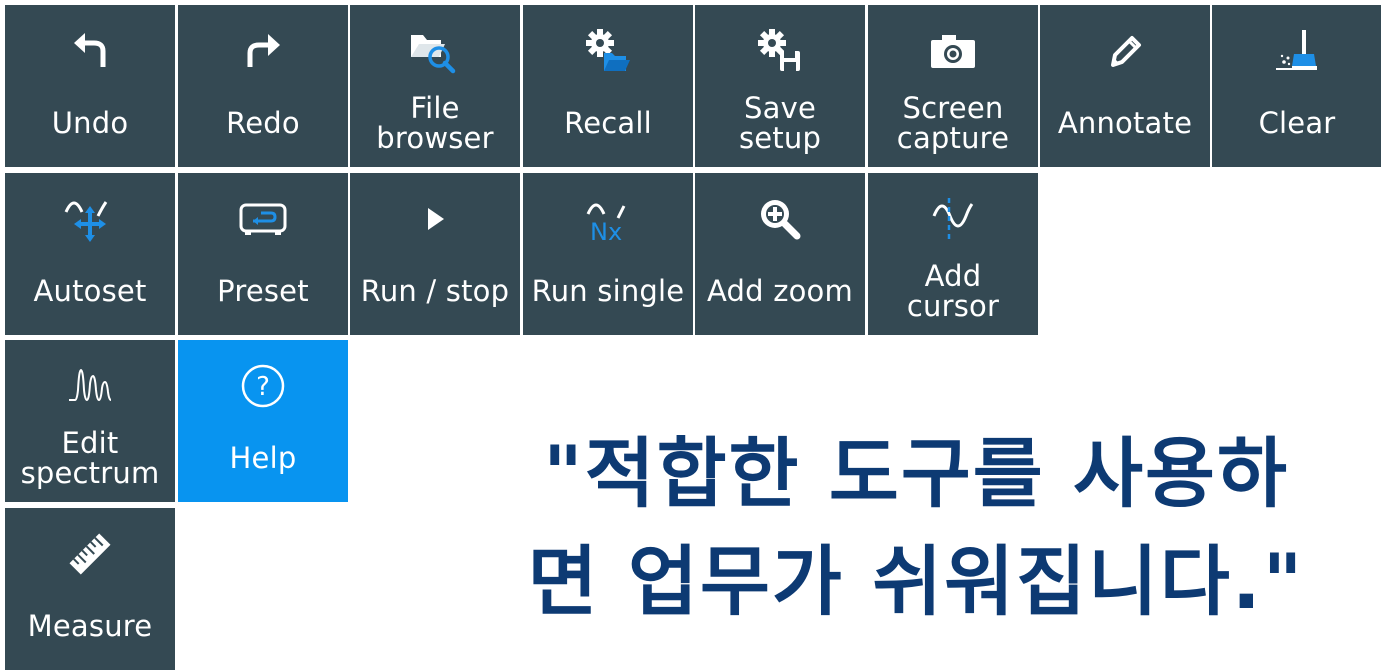 The height and width of the screenshot is (670, 1381). What do you see at coordinates (90, 254) in the screenshot?
I see `autoset-button: Autoset` at bounding box center [90, 254].